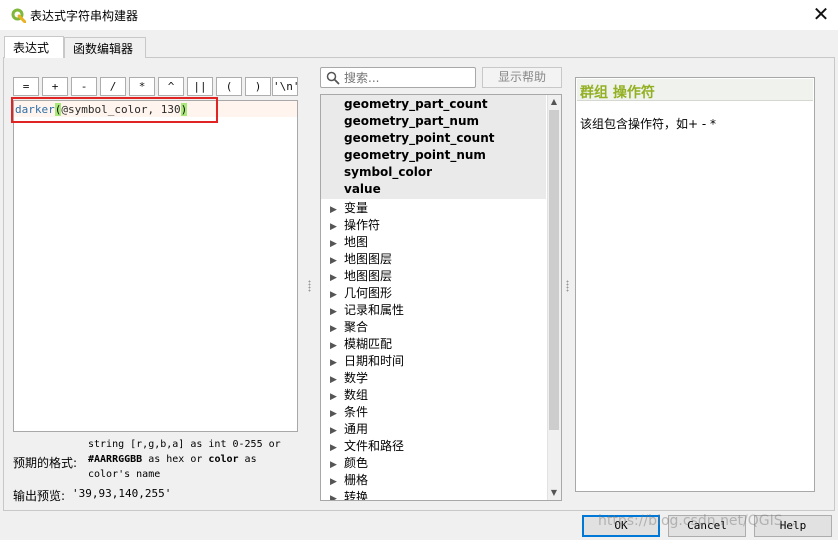  Describe the element at coordinates (554, 493) in the screenshot. I see `scroll-down-arrow-icon: ▼` at that location.